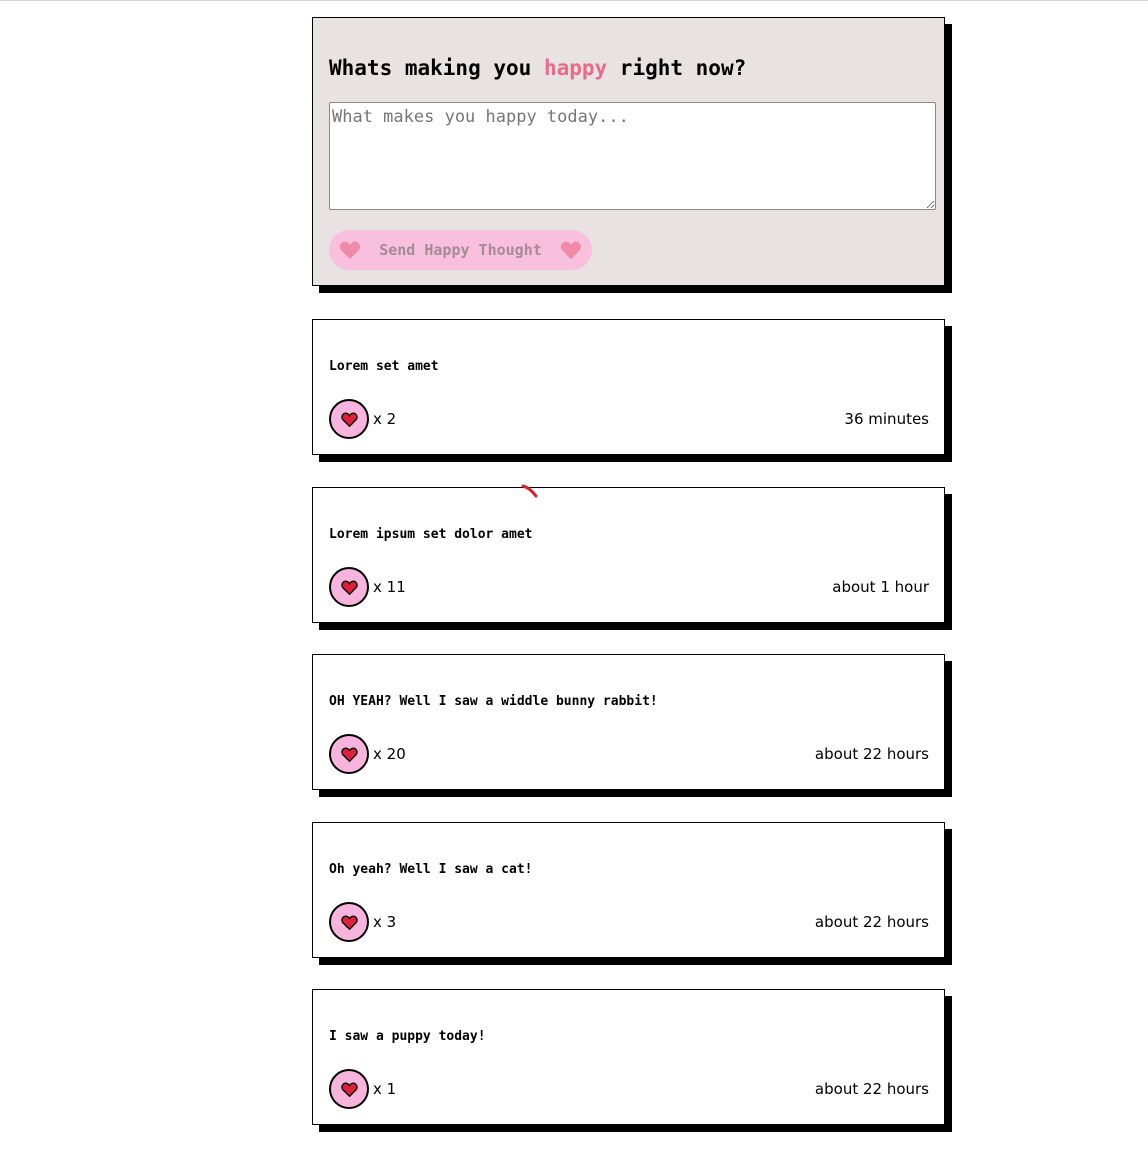 This screenshot has height=1156, width=1148. Describe the element at coordinates (407, 1036) in the screenshot. I see `message-text: I saw a puppy today!` at that location.